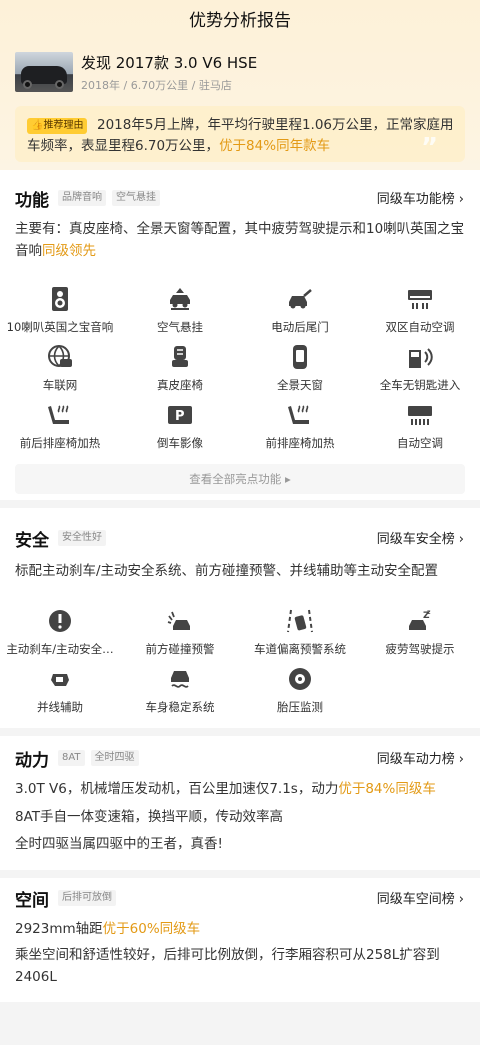 This screenshot has height=1045, width=480. I want to click on feature-item: 车道偏离预警系统, so click(300, 631).